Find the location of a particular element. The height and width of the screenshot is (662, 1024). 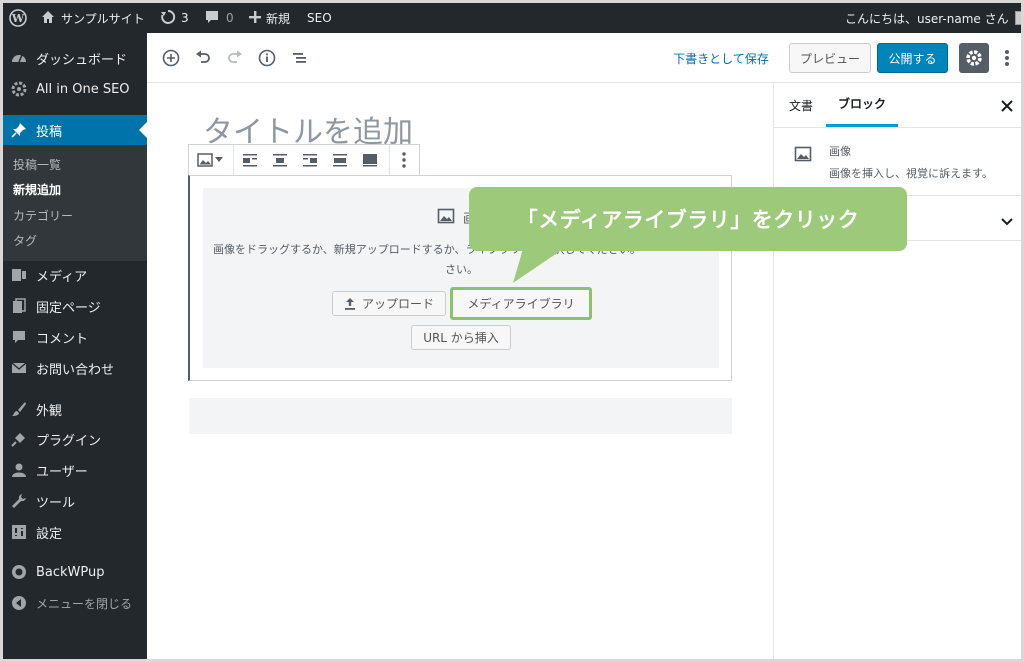

svg-text: W is located at coordinates (18, 18).